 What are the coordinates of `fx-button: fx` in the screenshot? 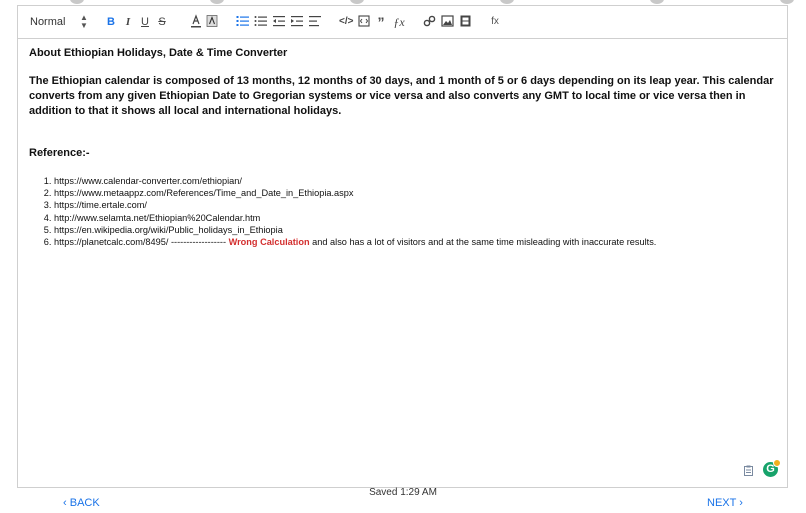 It's located at (495, 22).